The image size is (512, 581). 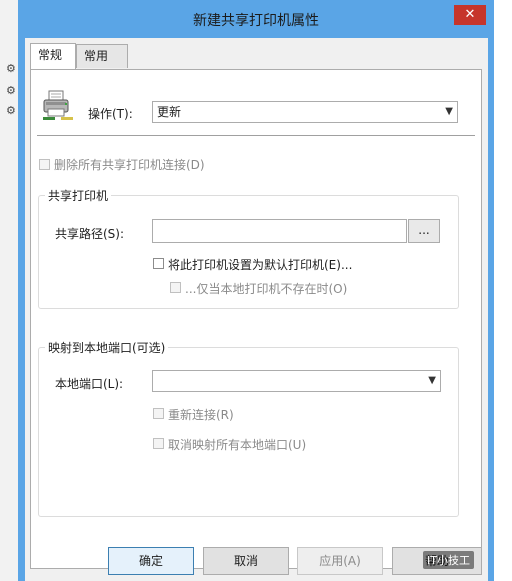 I want to click on reconnect-checkbox, so click(x=158, y=413).